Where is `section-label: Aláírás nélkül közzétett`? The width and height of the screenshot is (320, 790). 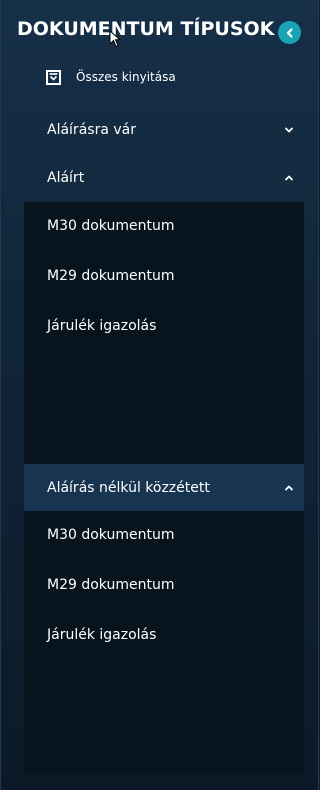 section-label: Aláírás nélkül közzétett is located at coordinates (128, 487).